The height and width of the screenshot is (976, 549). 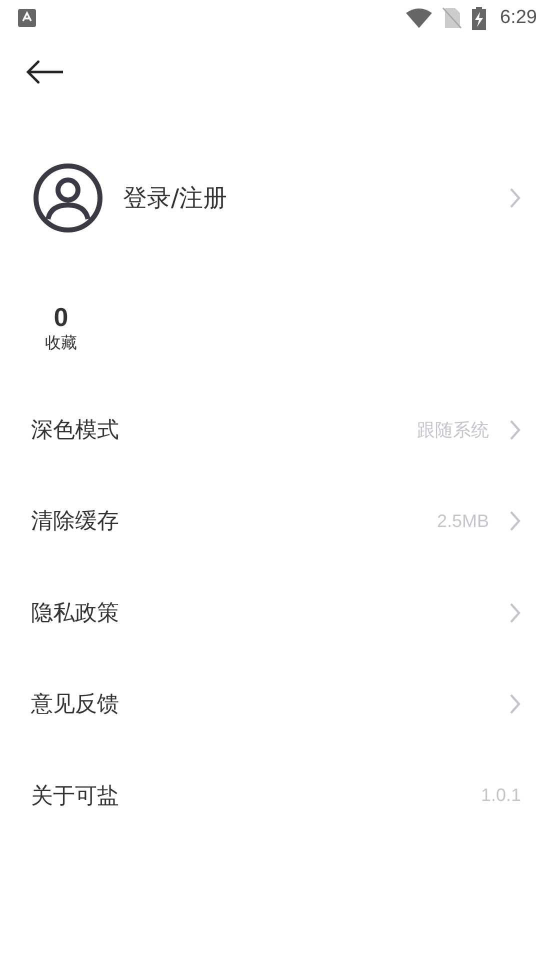 I want to click on wifi-icon, so click(x=419, y=18).